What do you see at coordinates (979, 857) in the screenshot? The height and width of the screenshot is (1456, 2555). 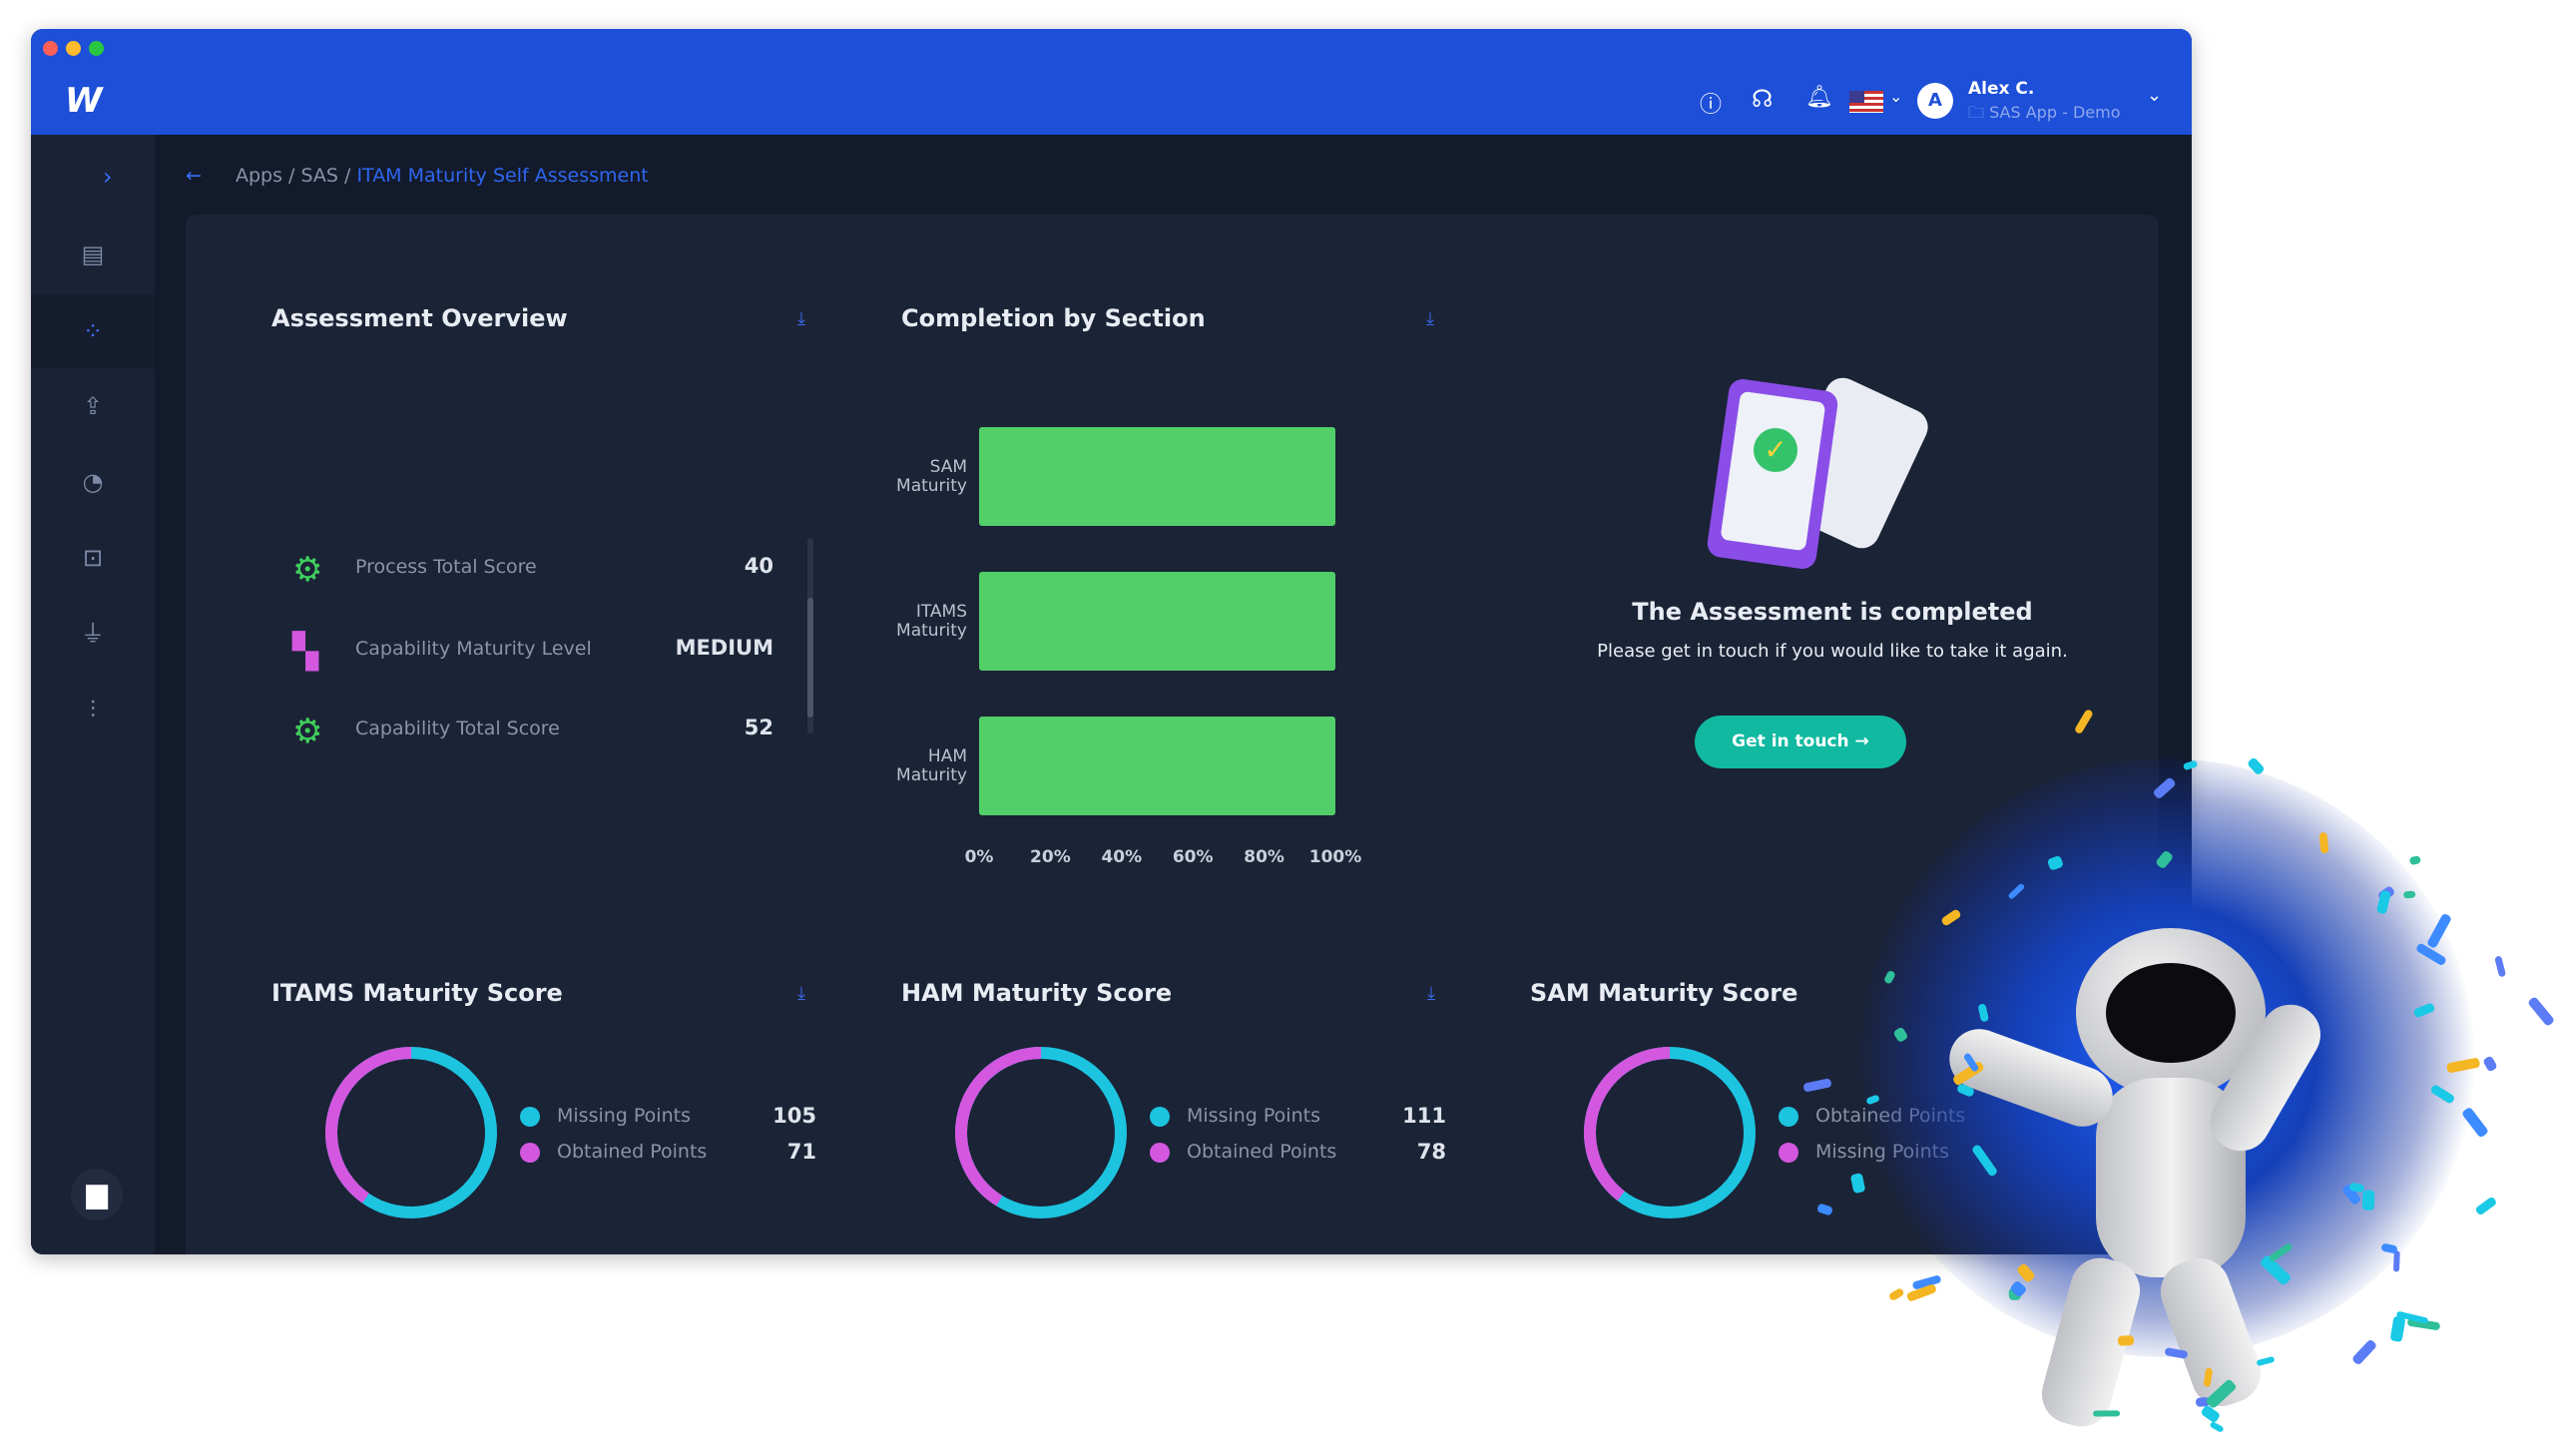 I see `x-tick-label: 0%` at bounding box center [979, 857].